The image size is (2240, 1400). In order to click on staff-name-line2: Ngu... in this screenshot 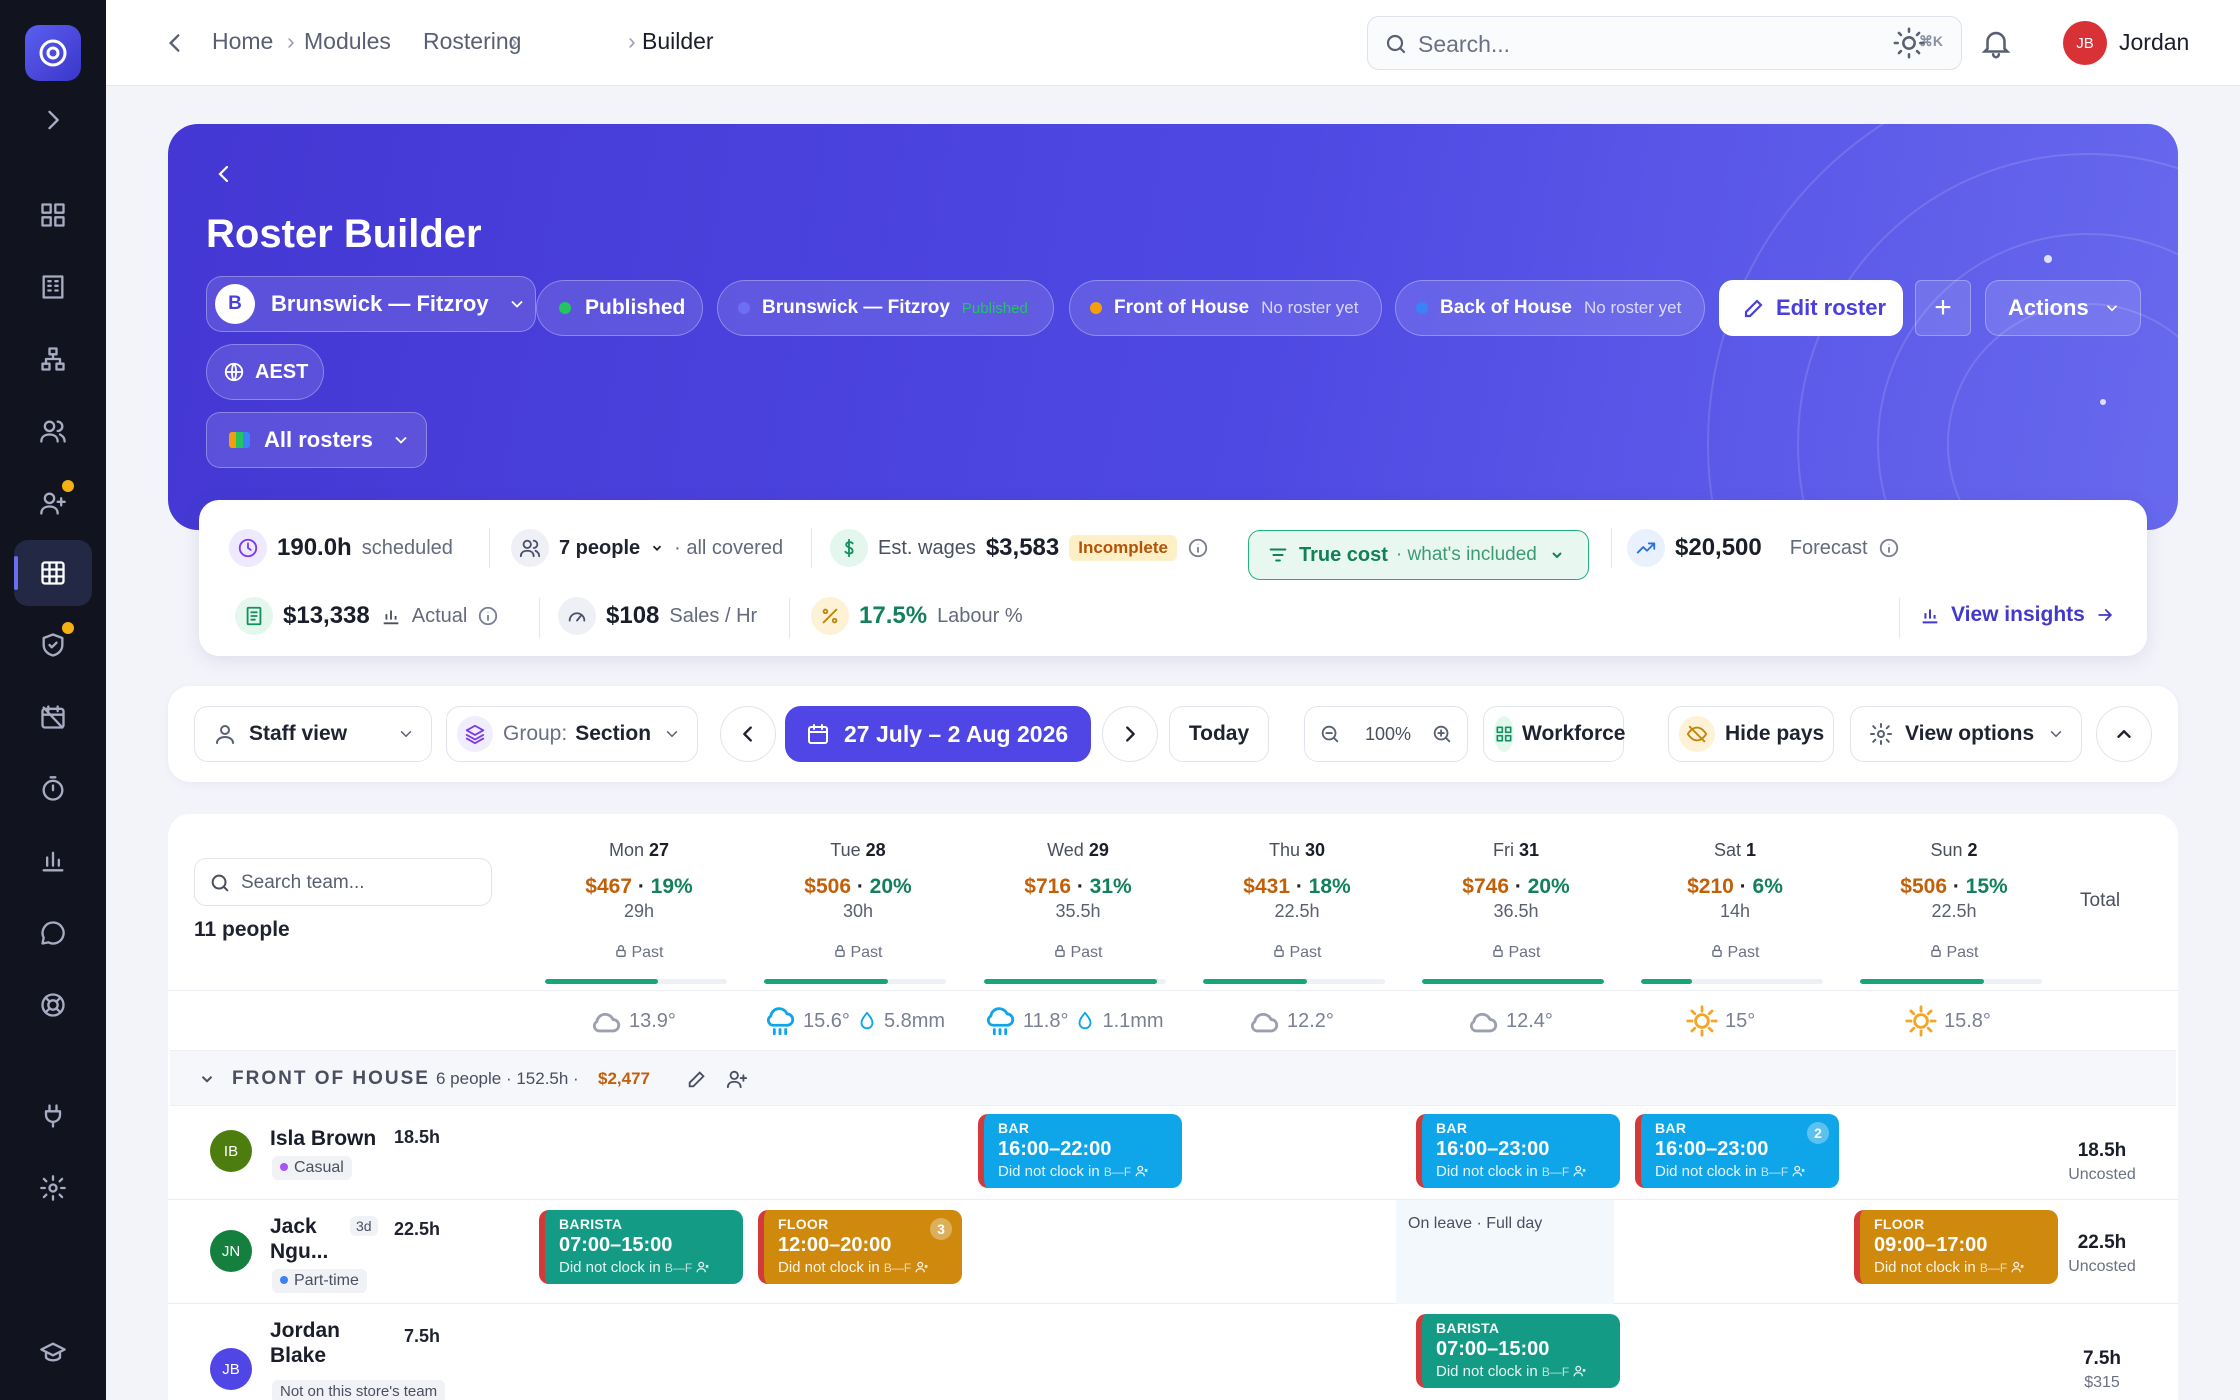, I will do `click(299, 1251)`.